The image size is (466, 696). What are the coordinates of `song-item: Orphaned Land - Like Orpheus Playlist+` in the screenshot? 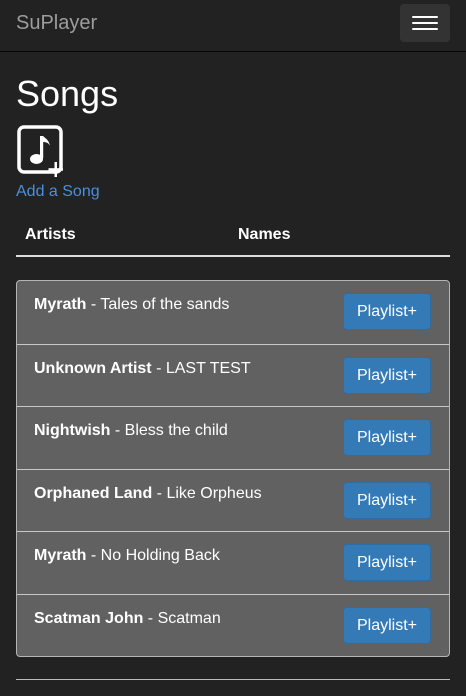 It's located at (233, 500).